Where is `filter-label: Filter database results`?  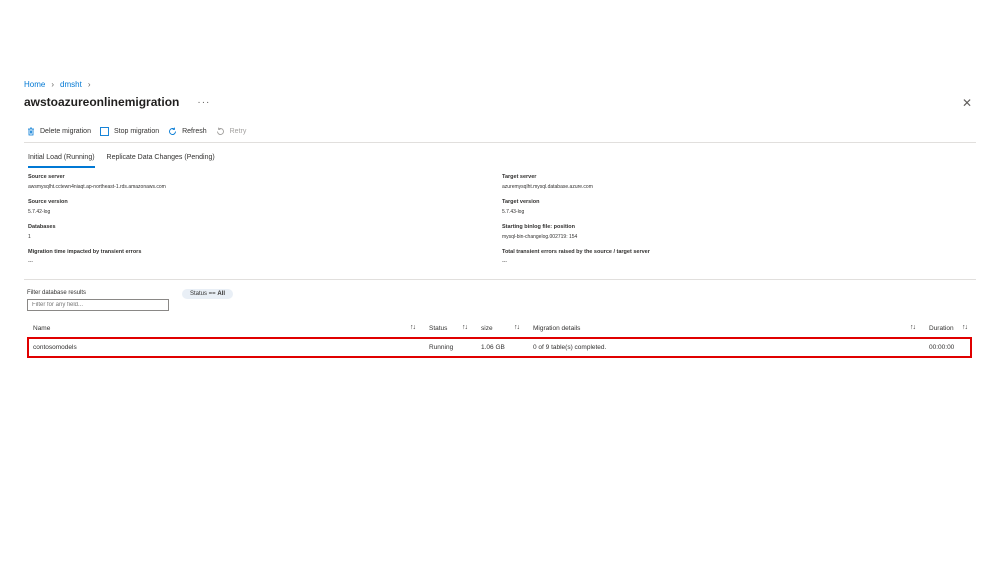
filter-label: Filter database results is located at coordinates (57, 293).